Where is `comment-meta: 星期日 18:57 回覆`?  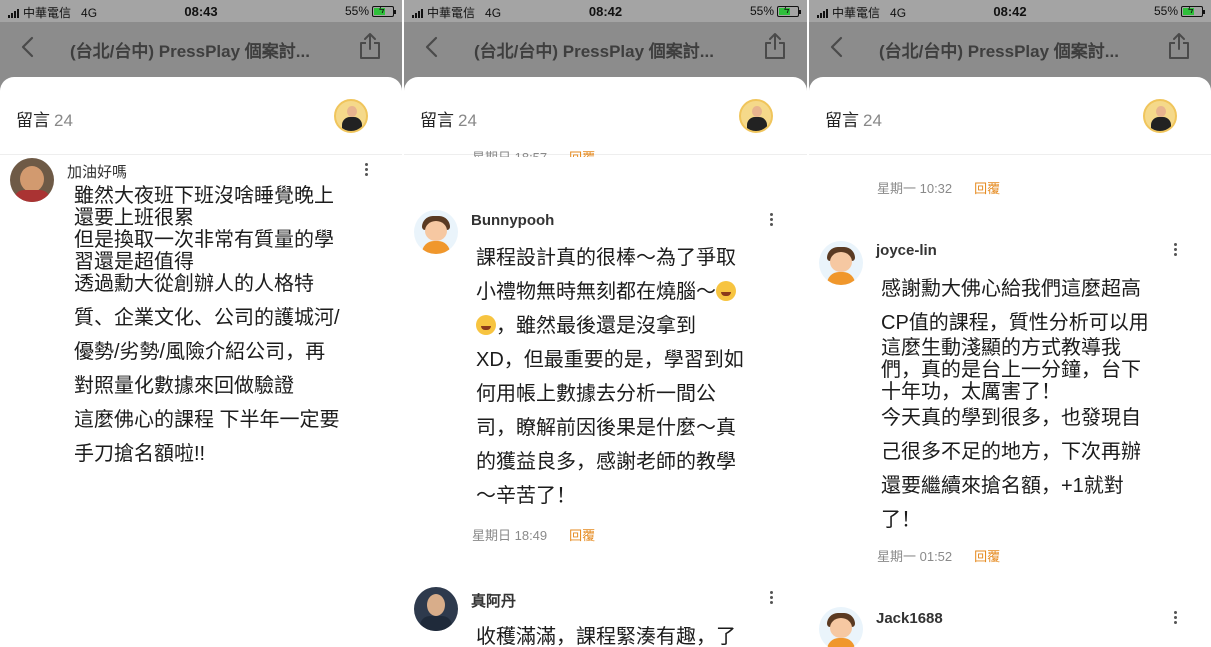
comment-meta: 星期日 18:57 回覆 is located at coordinates (533, 152).